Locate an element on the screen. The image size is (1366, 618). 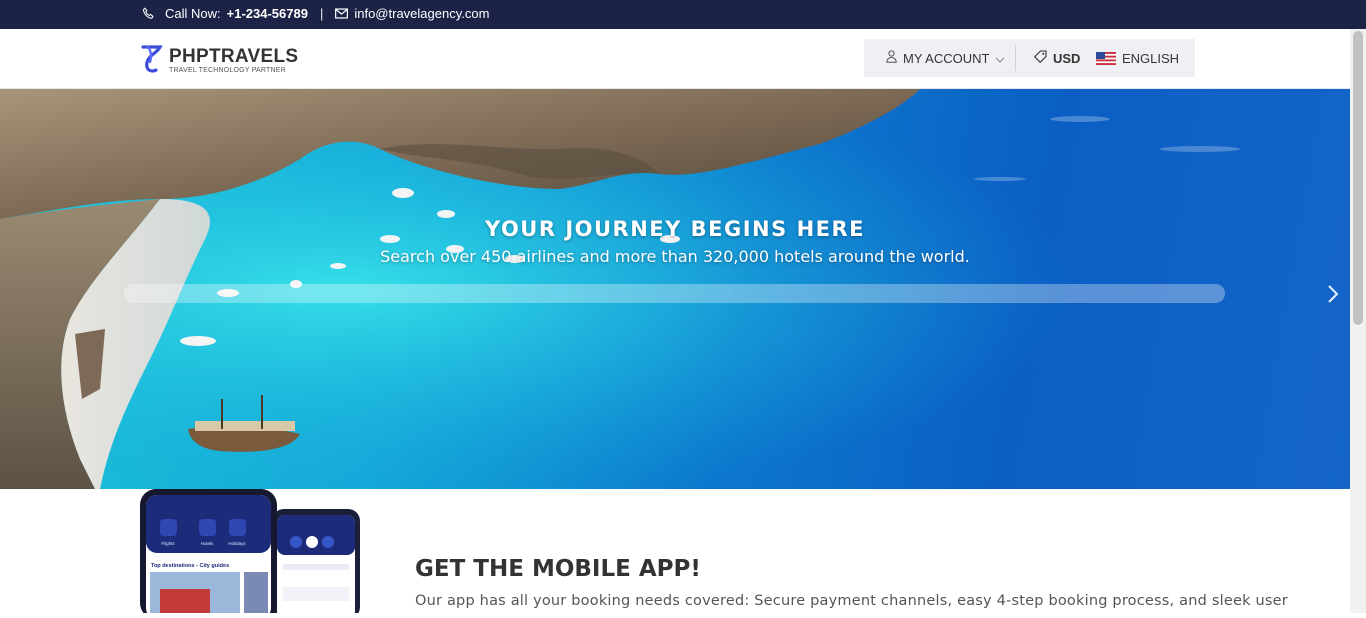
envelope-icon is located at coordinates (342, 13).